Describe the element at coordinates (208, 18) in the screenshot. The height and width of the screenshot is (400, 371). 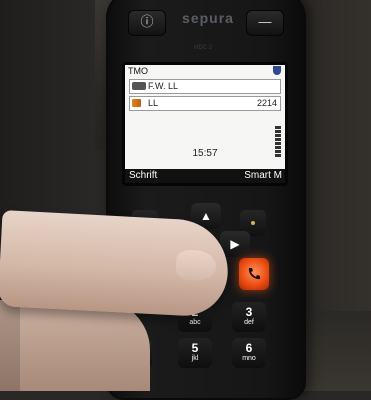
I see `brand-logo: sepura` at that location.